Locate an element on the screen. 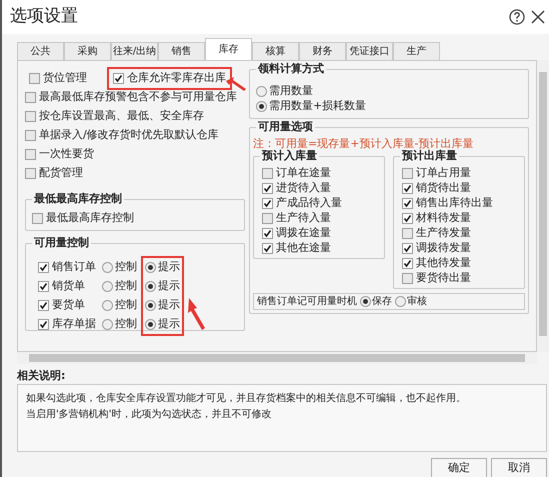 The width and height of the screenshot is (549, 477). group-title: 最低最高库存控制 is located at coordinates (78, 199).